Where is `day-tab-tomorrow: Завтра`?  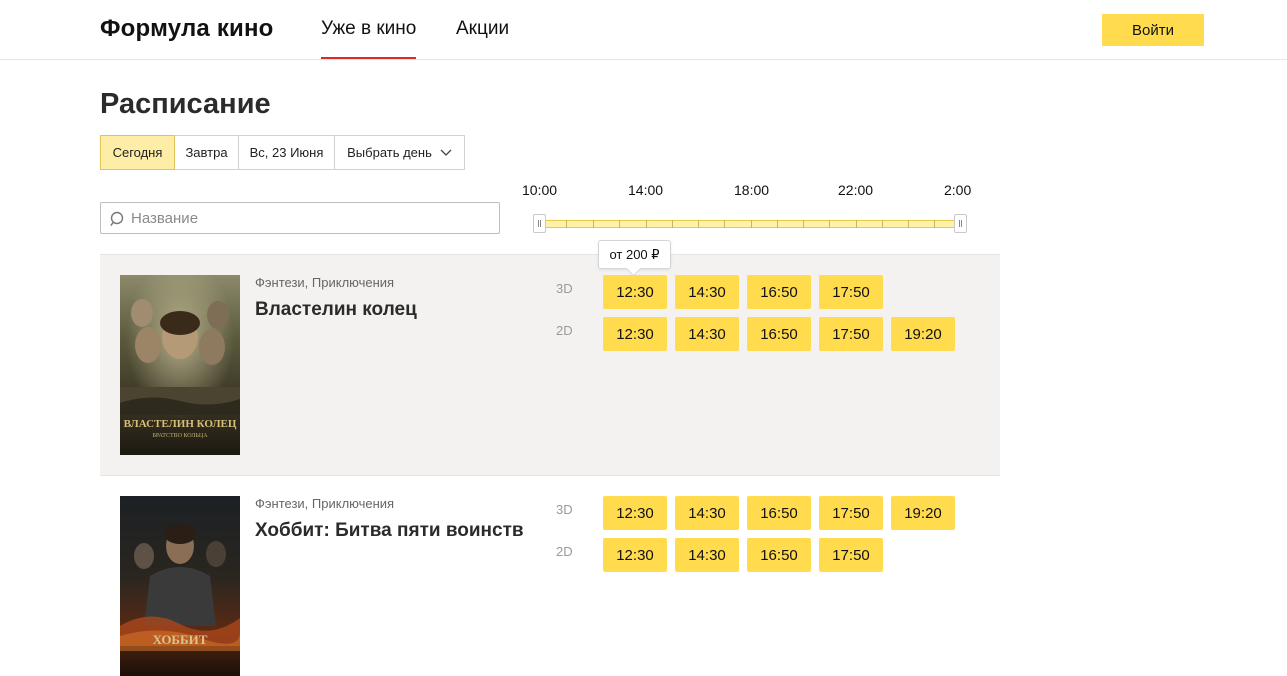 day-tab-tomorrow: Завтра is located at coordinates (207, 152).